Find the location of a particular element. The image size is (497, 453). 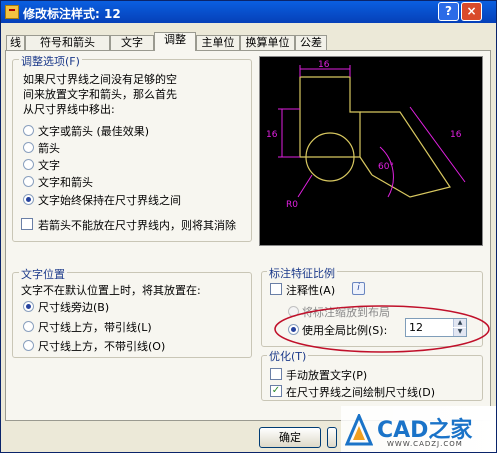

preview-dim-label: 60° is located at coordinates (386, 167).